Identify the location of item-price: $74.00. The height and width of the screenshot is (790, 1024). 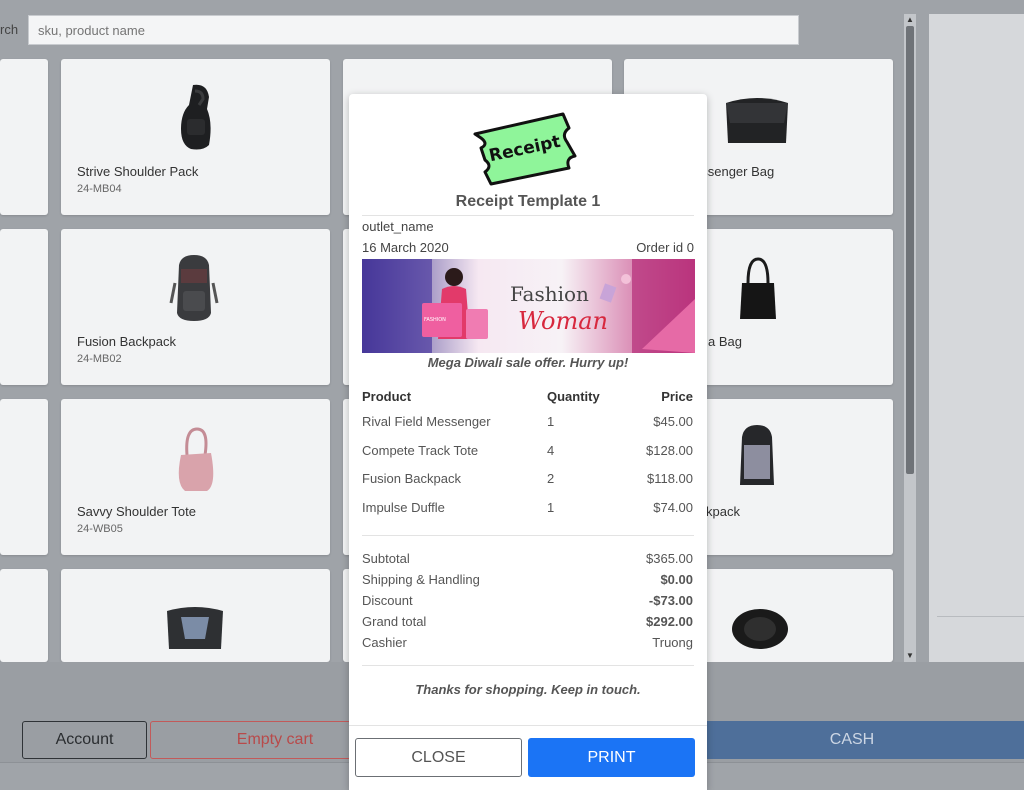
(673, 507).